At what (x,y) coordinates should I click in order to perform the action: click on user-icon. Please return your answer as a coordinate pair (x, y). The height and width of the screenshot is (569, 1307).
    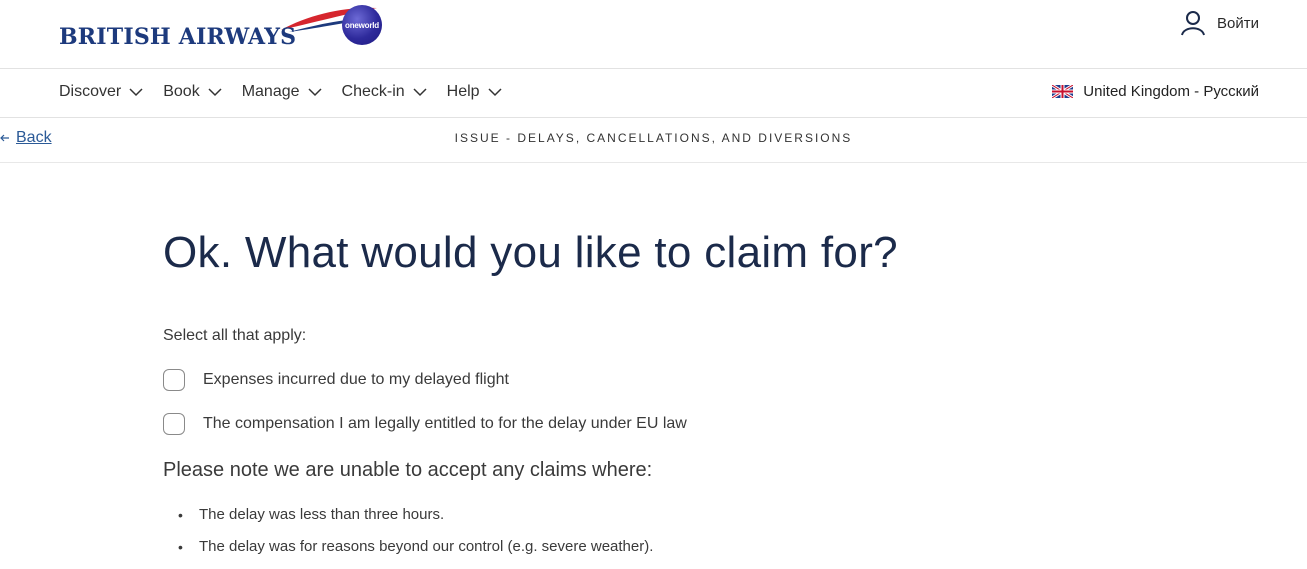
    Looking at the image, I should click on (1193, 23).